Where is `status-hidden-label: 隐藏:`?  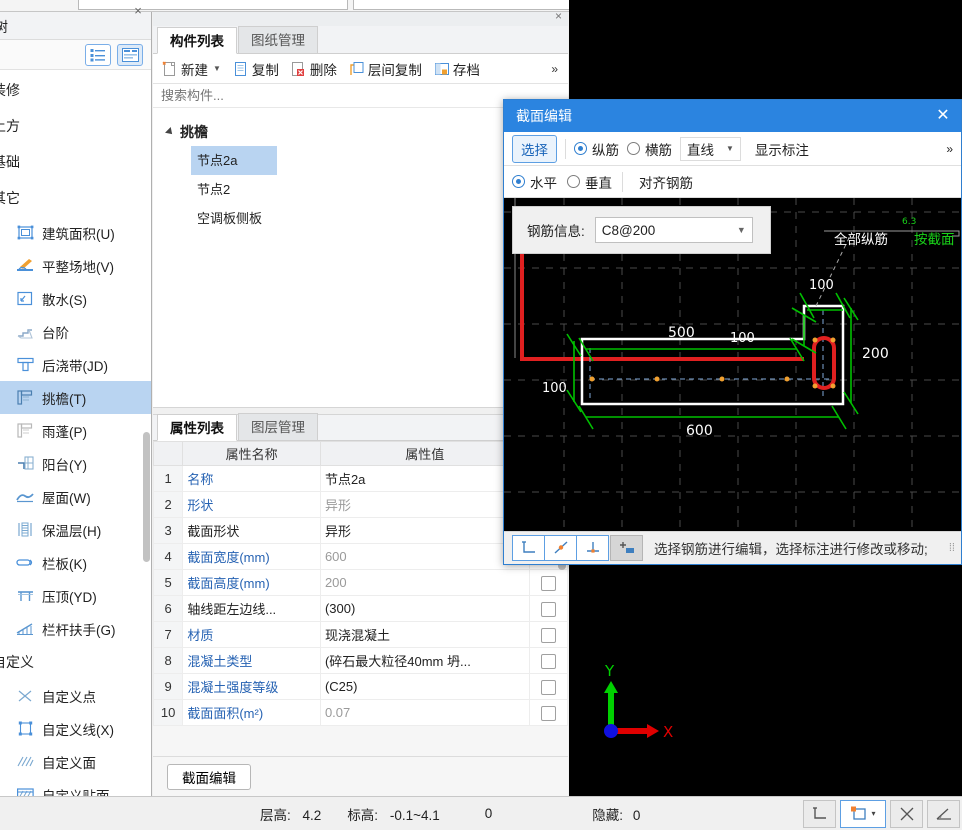
status-hidden-label: 隐藏: is located at coordinates (608, 815).